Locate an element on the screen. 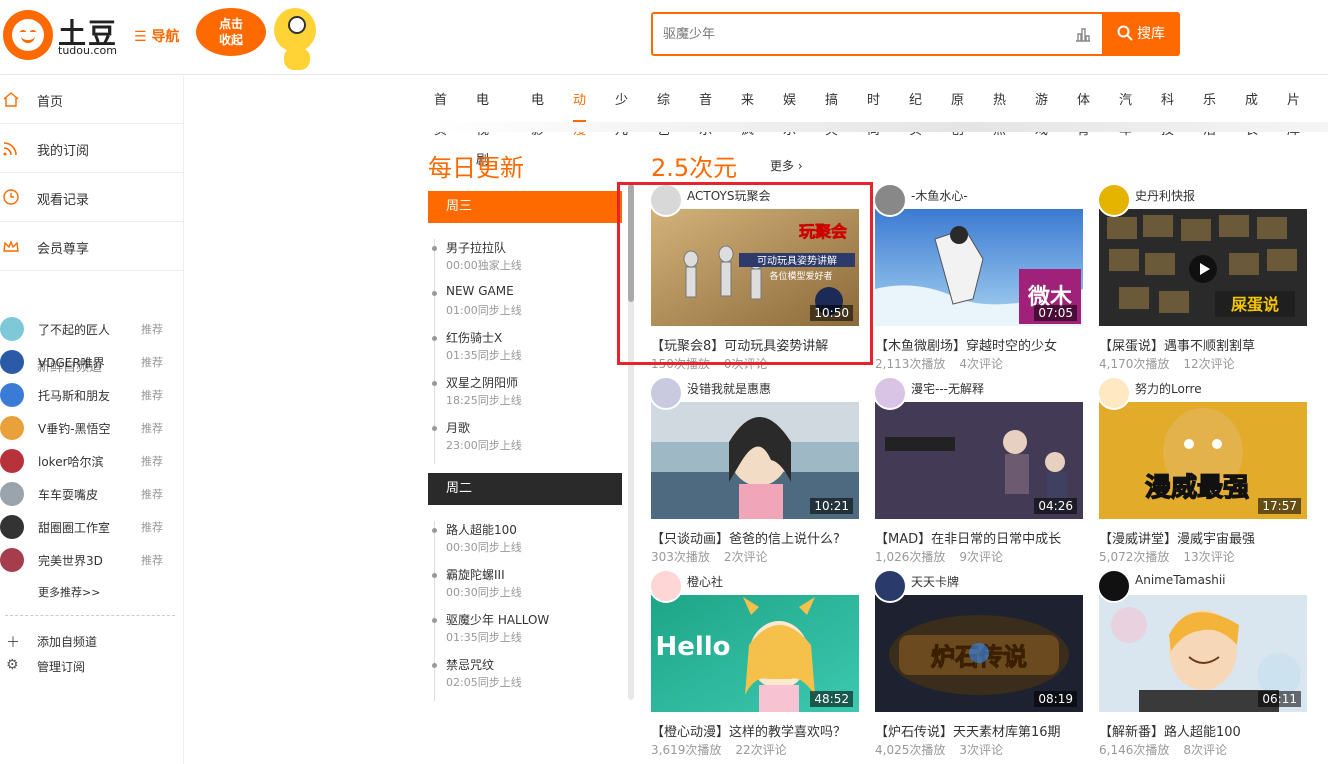 This screenshot has width=1328, height=764. show-item: 男子拉拉队 00:00独家上线 is located at coordinates (527, 261).